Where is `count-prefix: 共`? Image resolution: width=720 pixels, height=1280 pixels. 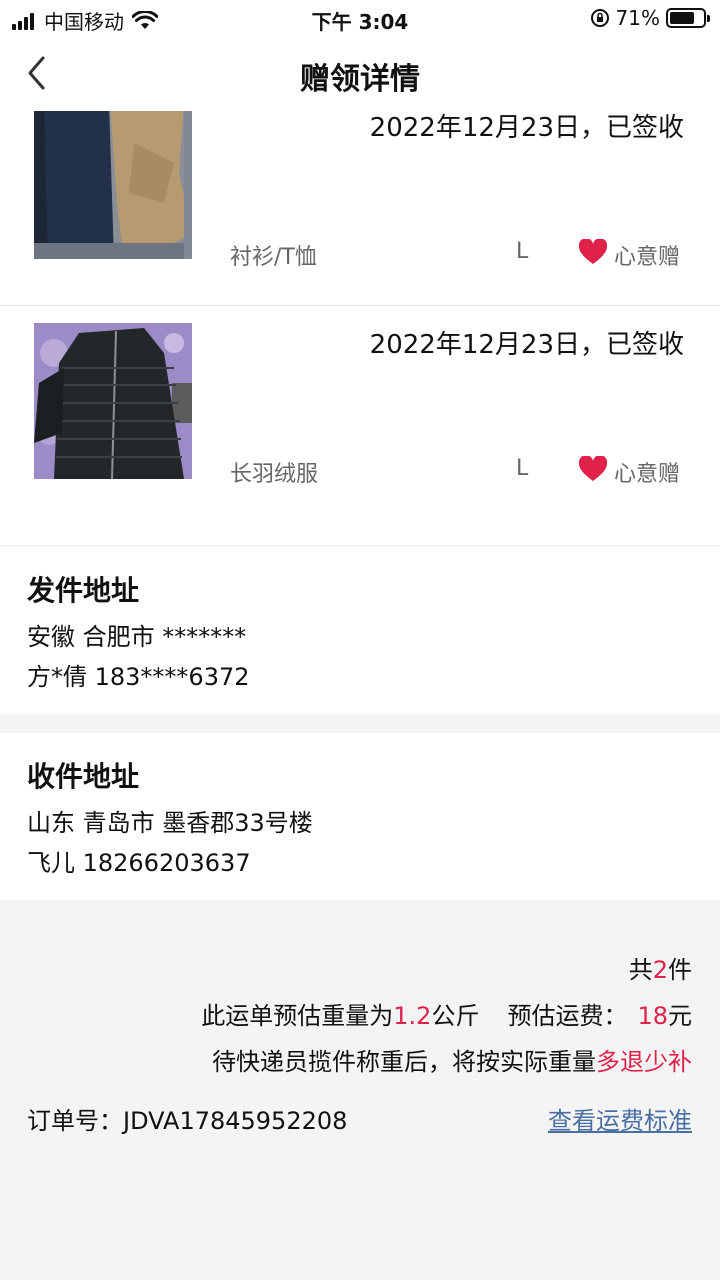
count-prefix: 共 is located at coordinates (640, 970).